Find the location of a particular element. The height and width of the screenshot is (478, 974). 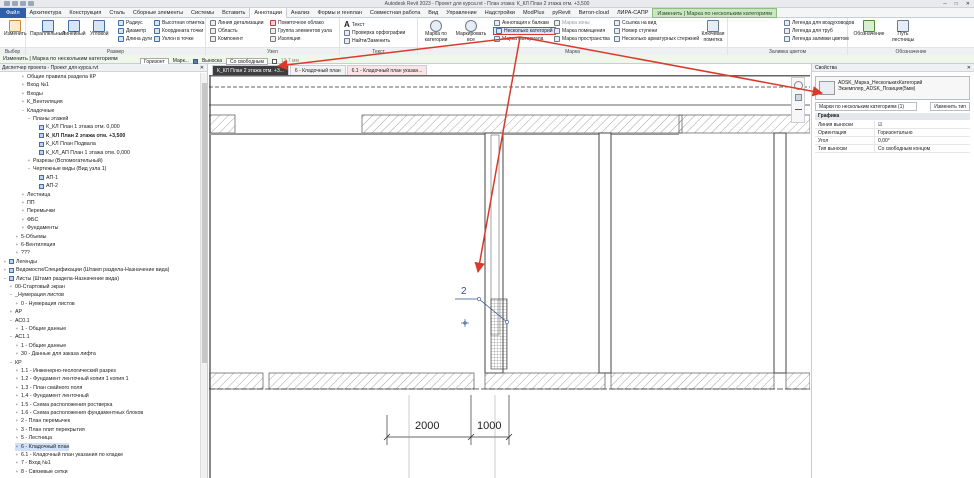

tree-item: +5-Объемы is located at coordinates (31, 237).